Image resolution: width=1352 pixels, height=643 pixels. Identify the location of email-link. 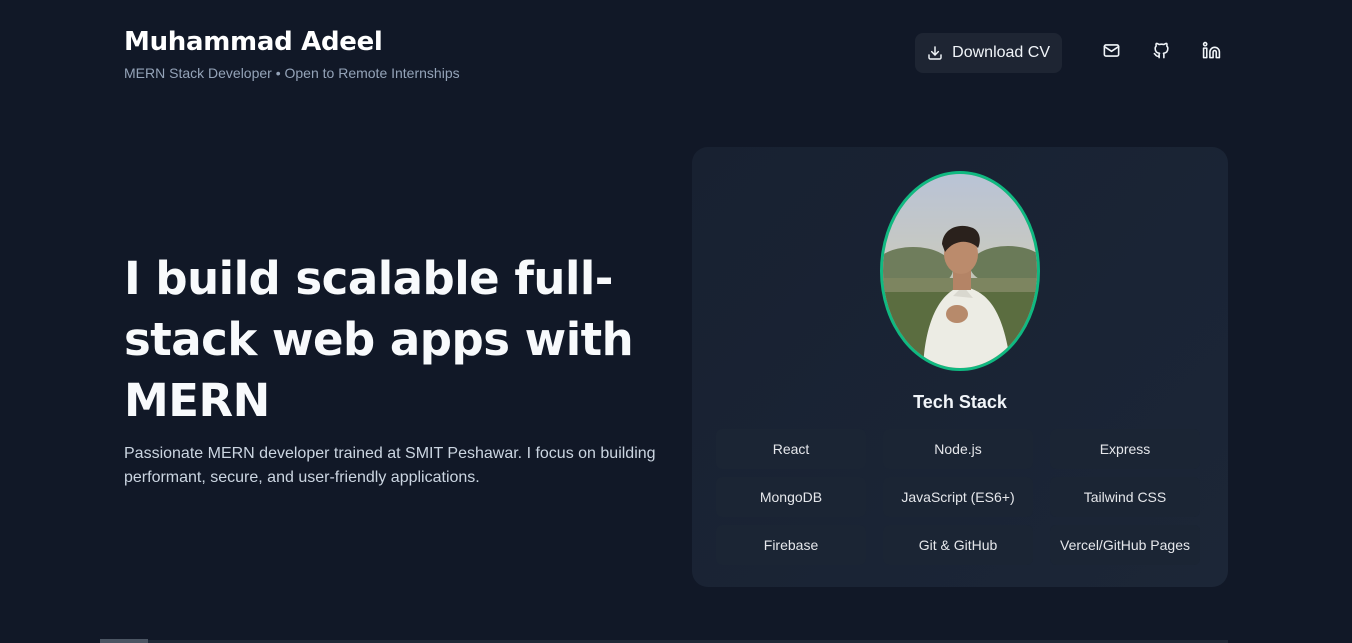
(1111, 53).